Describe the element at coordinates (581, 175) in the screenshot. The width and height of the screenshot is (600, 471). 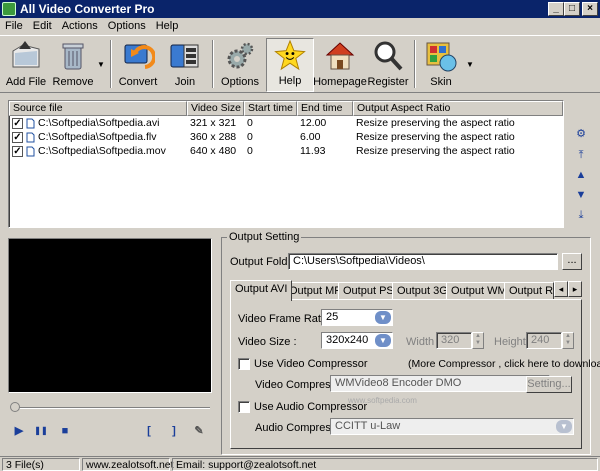
I see `move-up-icon: ▲` at that location.